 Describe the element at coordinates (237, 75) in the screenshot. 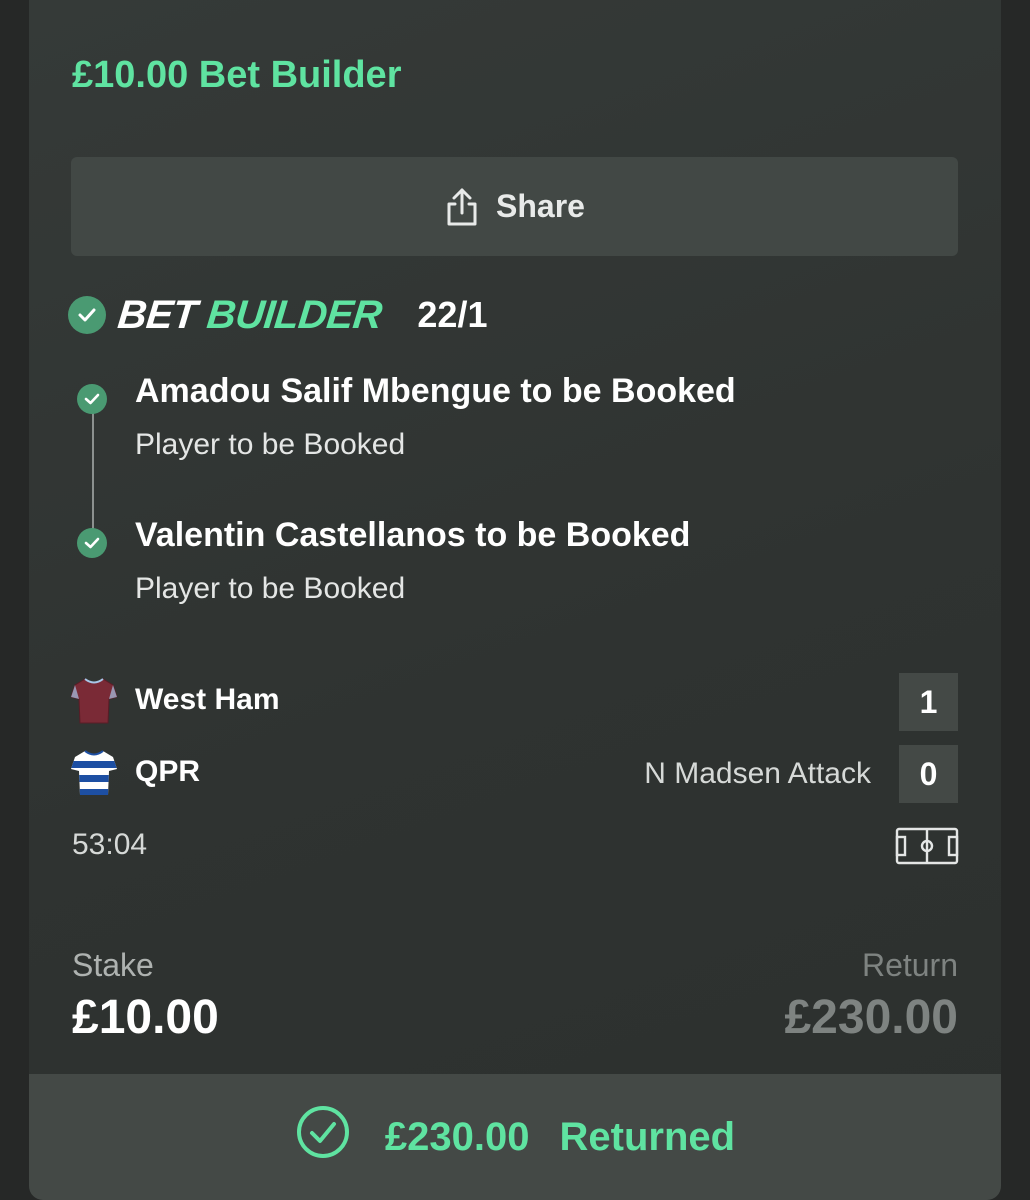

I see `bet-title: £10.00 Bet Builder` at that location.